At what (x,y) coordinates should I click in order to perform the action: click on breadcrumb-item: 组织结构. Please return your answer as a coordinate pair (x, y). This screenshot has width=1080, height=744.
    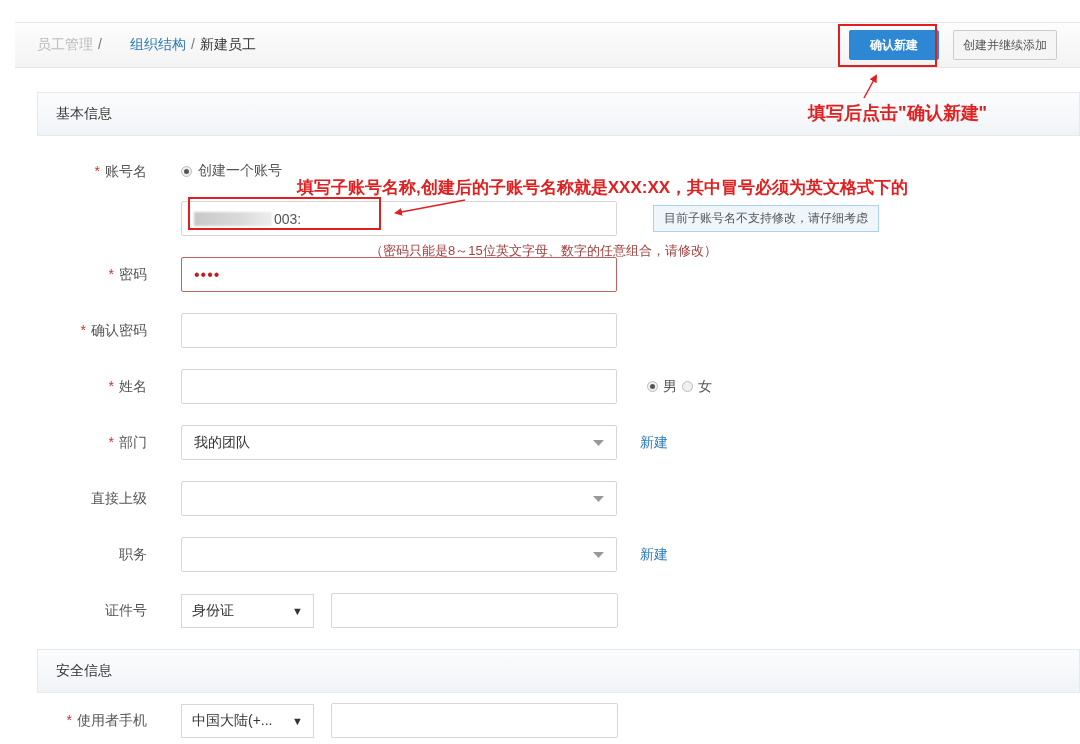
    Looking at the image, I should click on (157, 44).